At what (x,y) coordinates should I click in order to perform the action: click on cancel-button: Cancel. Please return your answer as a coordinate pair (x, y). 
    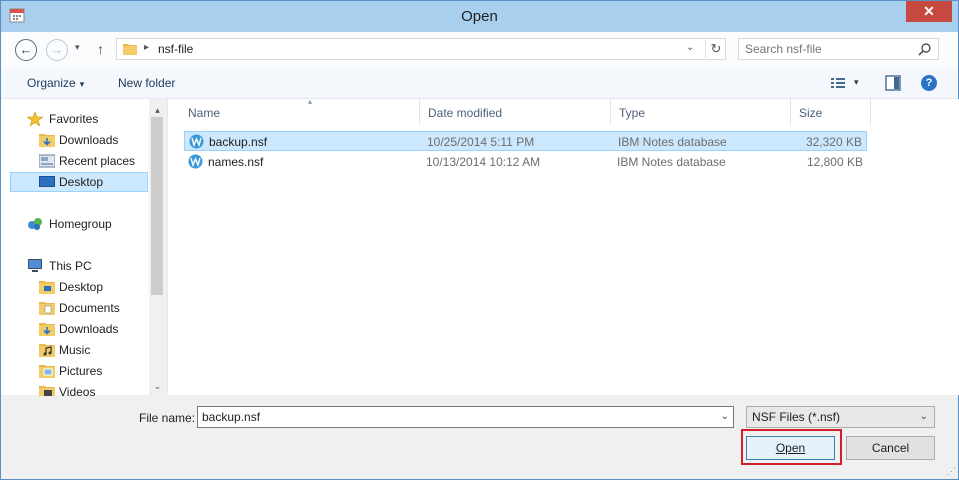
    Looking at the image, I should click on (890, 448).